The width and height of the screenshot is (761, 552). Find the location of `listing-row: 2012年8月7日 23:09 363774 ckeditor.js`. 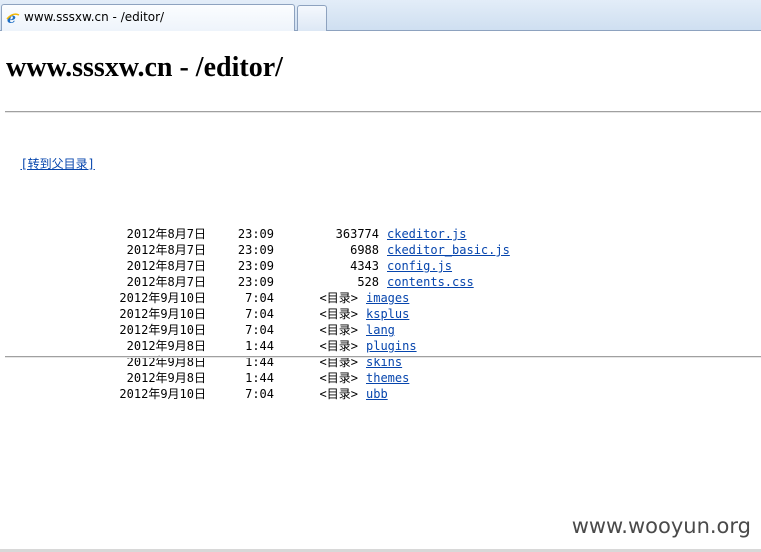

listing-row: 2012年8月7日 23:09 363774 ckeditor.js is located at coordinates (258, 234).